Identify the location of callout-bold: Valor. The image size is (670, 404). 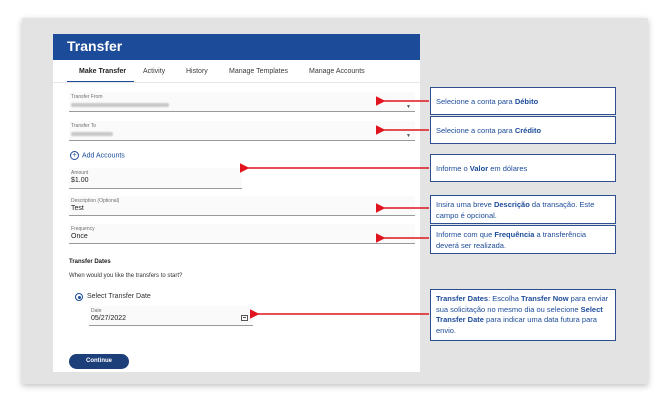
(479, 168).